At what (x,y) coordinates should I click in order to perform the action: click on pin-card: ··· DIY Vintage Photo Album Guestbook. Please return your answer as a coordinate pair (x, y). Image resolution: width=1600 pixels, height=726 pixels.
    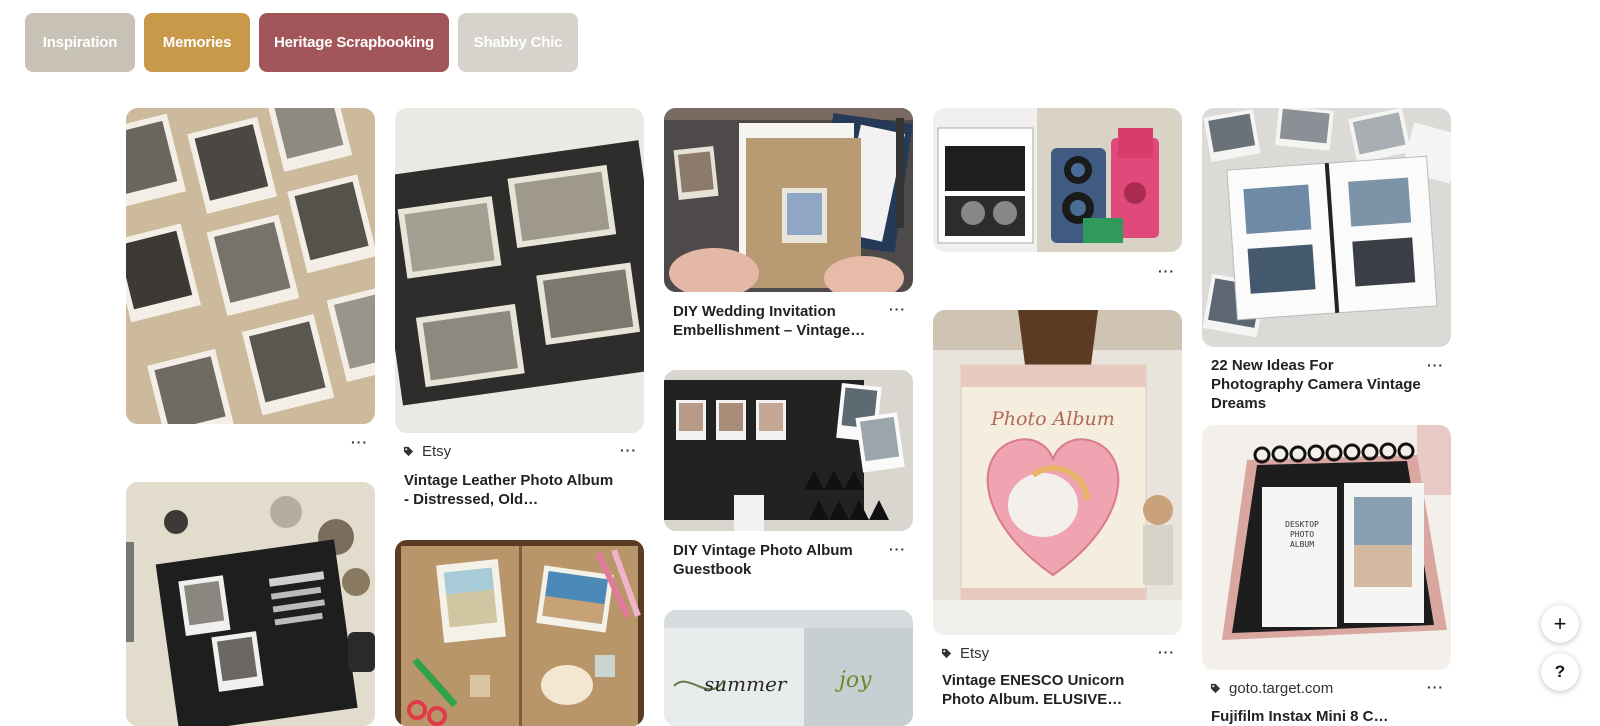
    Looking at the image, I should click on (788, 490).